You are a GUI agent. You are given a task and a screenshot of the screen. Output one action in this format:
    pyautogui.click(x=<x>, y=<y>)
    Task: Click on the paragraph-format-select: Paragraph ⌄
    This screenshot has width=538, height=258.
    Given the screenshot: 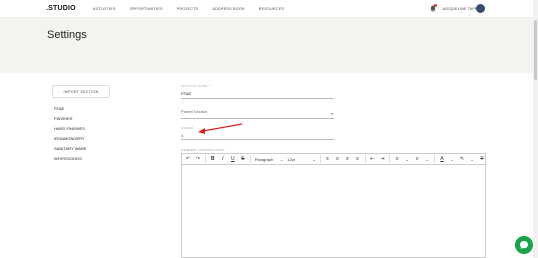 What is the action you would take?
    pyautogui.click(x=269, y=159)
    